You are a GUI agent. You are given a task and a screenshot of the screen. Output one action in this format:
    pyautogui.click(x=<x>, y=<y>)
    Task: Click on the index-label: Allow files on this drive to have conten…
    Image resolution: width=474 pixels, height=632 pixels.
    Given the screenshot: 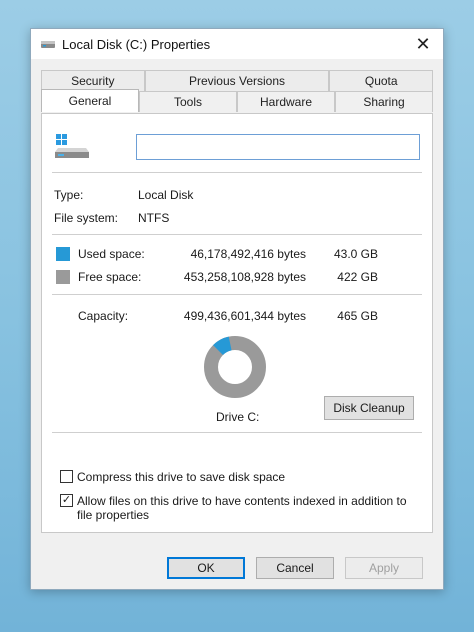 What is the action you would take?
    pyautogui.click(x=242, y=508)
    